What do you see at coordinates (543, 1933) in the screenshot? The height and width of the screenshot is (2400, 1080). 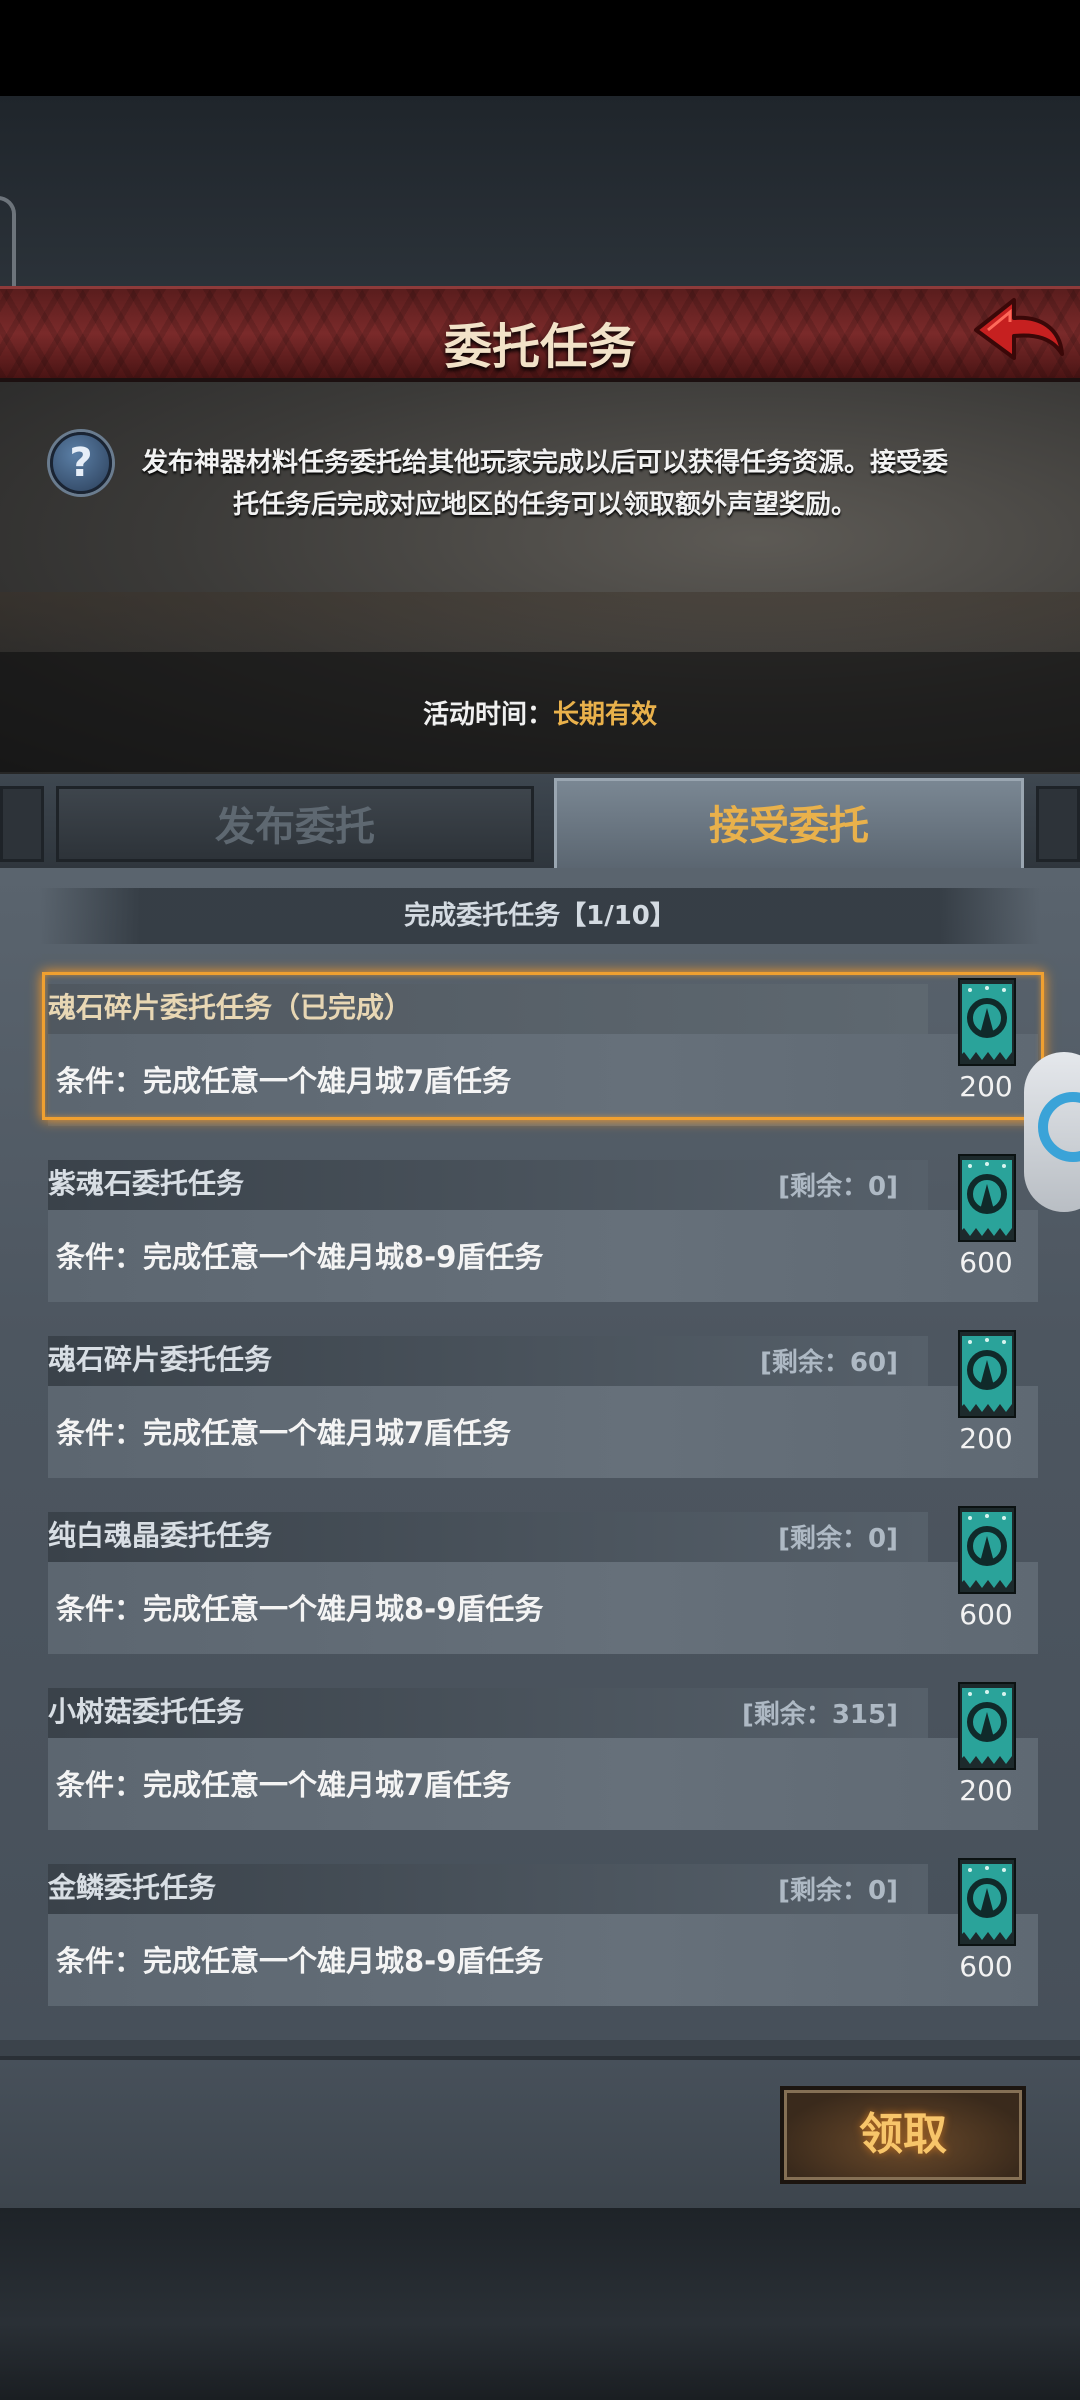 I see `task-item: 金鳞委托任务 [剩余：0] 条件：完成任意一个雄月城8-9盾任务 600` at bounding box center [543, 1933].